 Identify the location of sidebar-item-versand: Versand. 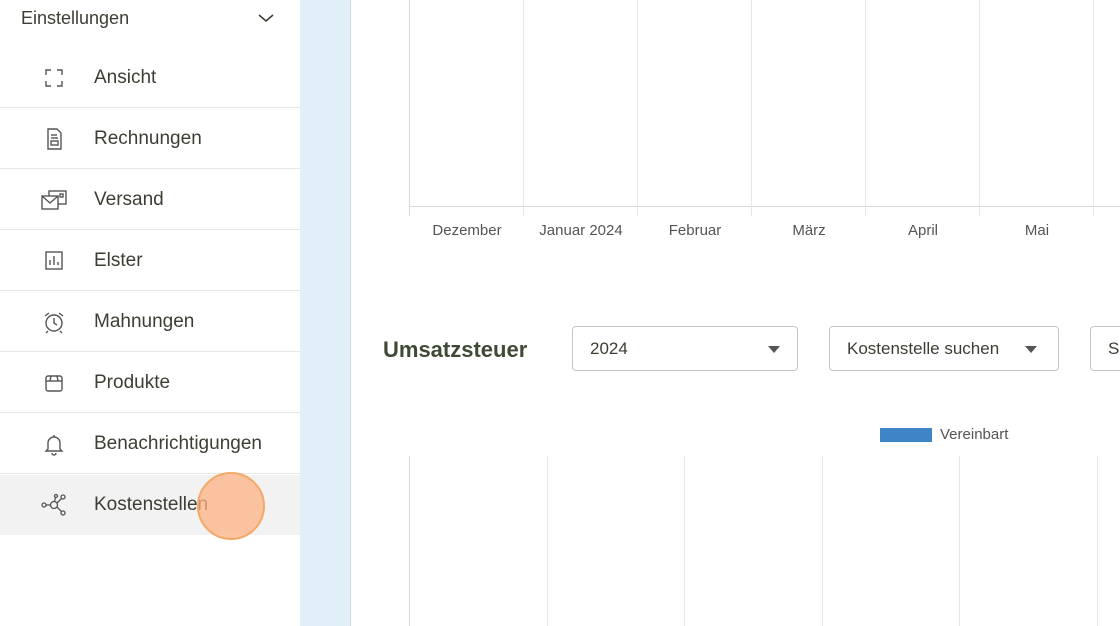
(150, 200).